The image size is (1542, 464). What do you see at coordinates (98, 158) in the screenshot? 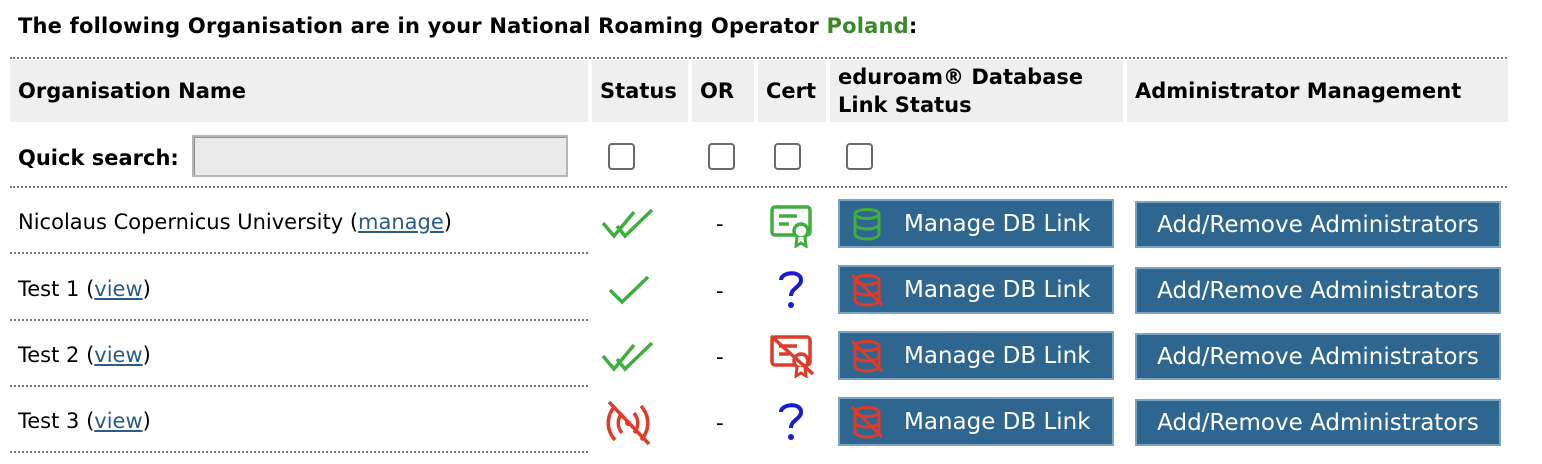
I see `quick-search-label: Quick search:` at bounding box center [98, 158].